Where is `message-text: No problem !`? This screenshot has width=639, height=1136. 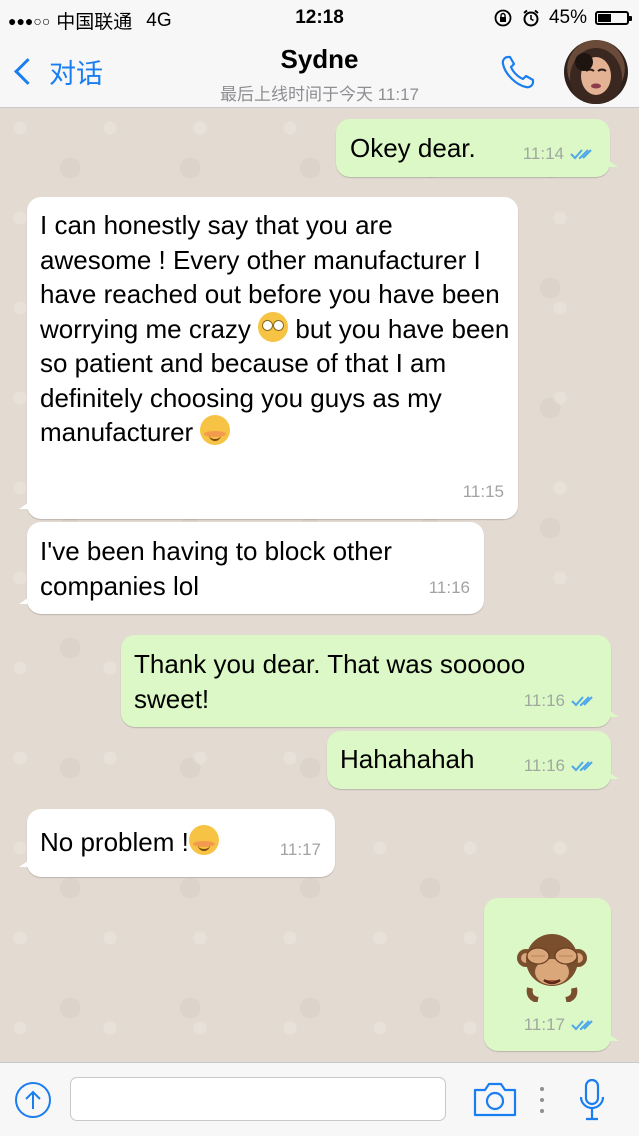 message-text: No problem ! is located at coordinates (114, 842).